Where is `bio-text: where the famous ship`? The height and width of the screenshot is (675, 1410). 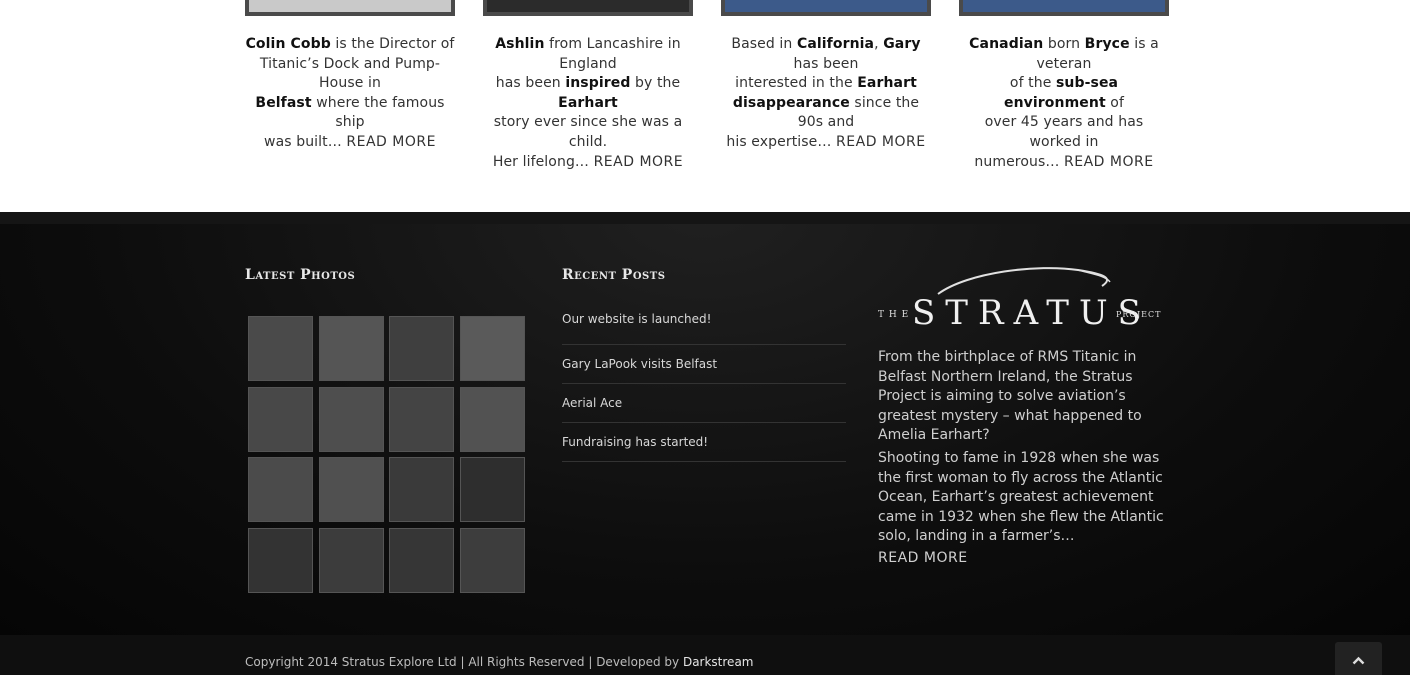
bio-text: where the famous ship is located at coordinates (378, 112).